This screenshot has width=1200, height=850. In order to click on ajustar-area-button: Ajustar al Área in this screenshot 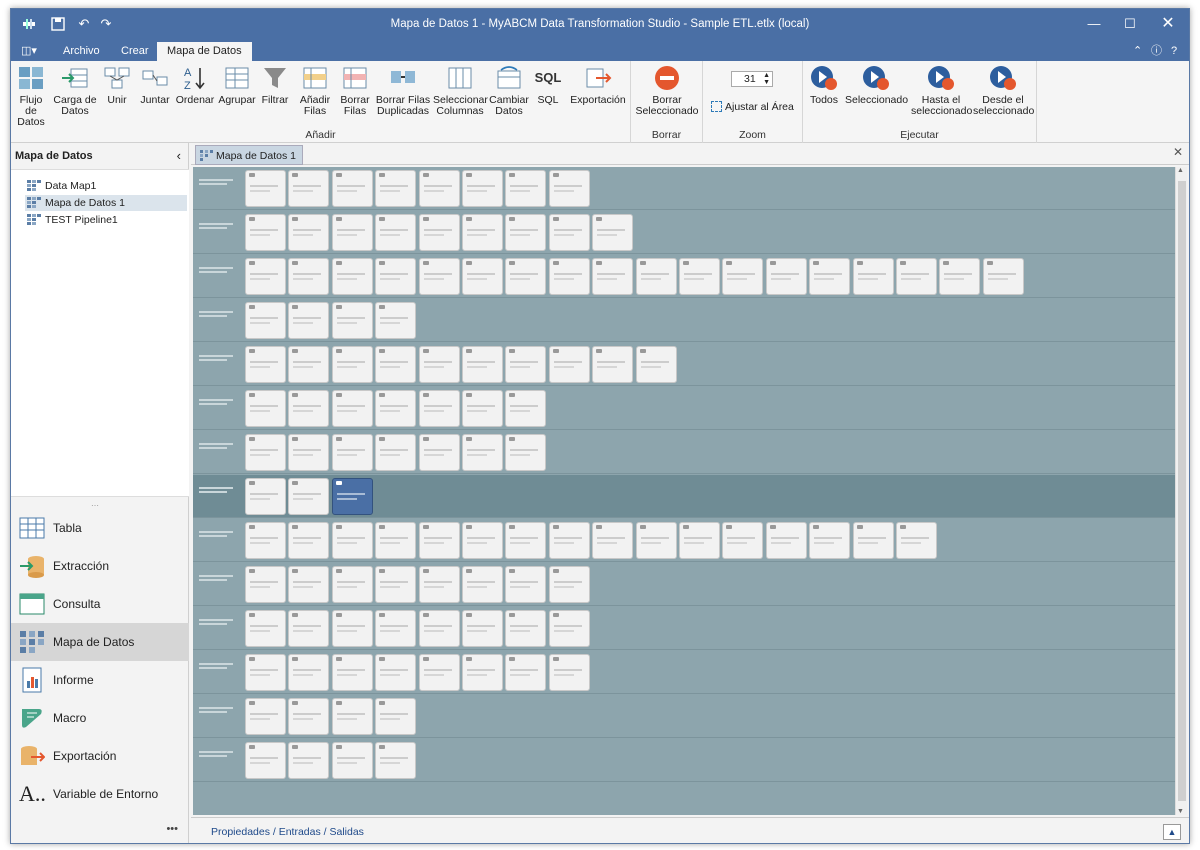, I will do `click(755, 107)`.